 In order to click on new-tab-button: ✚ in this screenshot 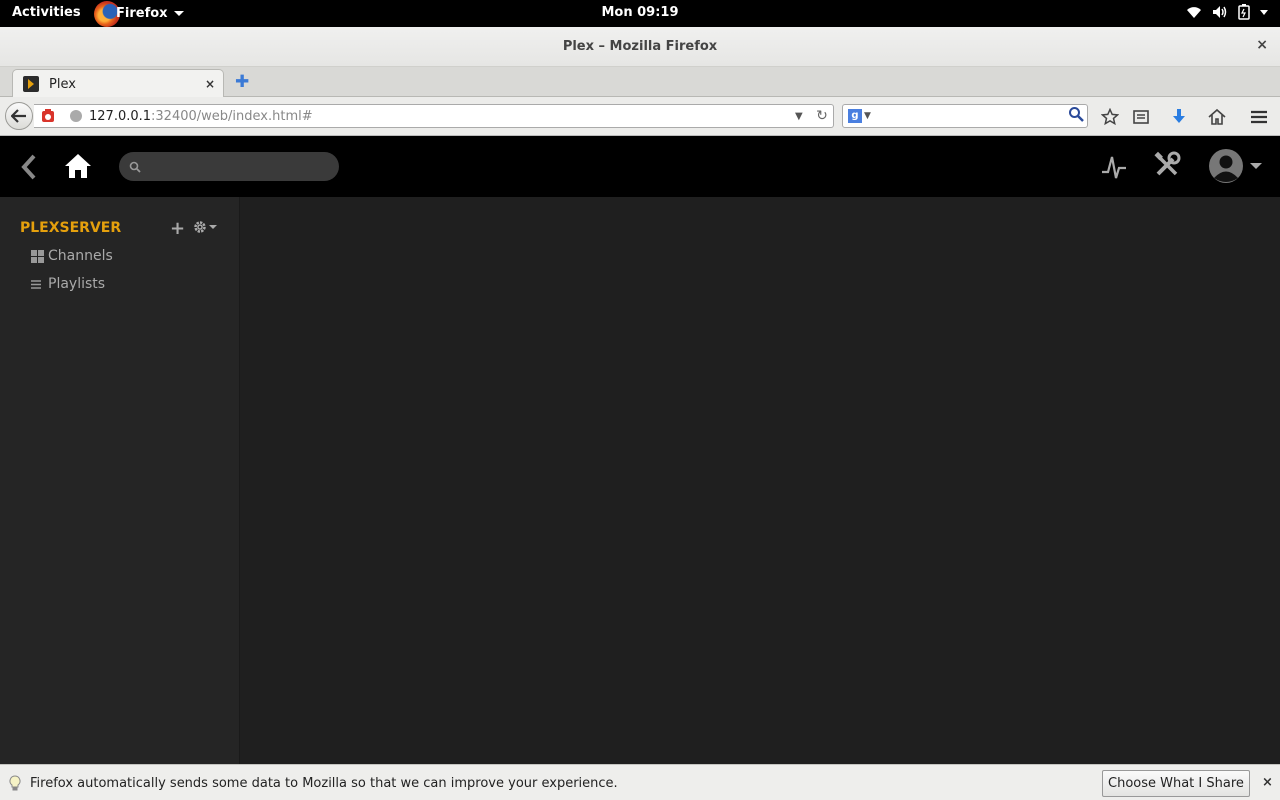, I will do `click(242, 82)`.